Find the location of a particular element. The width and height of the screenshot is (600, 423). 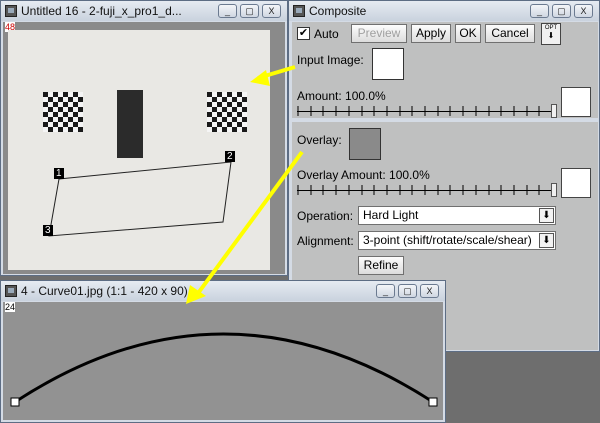

alignment-select: 3-point (shift/rotate/scale/shear) ⬇ is located at coordinates (457, 240).